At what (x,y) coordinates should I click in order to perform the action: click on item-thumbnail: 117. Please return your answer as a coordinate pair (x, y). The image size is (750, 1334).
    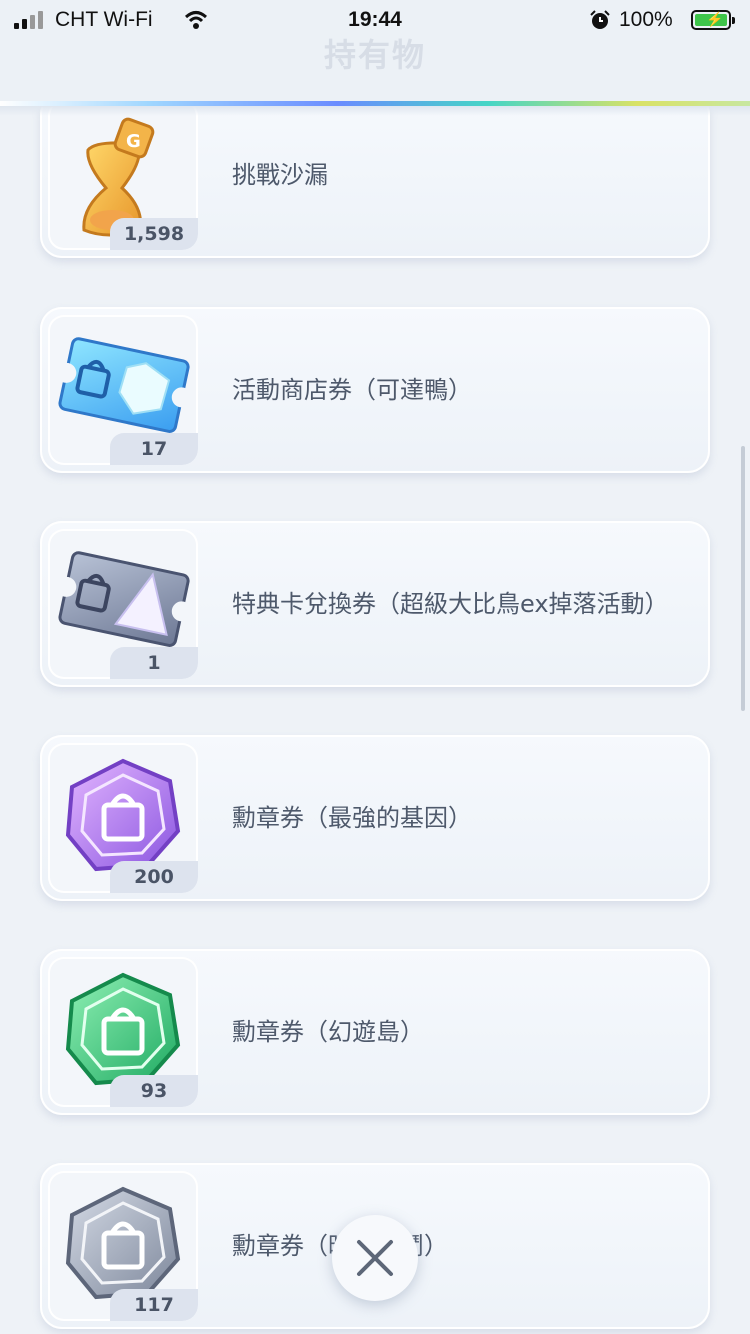
    Looking at the image, I should click on (123, 1246).